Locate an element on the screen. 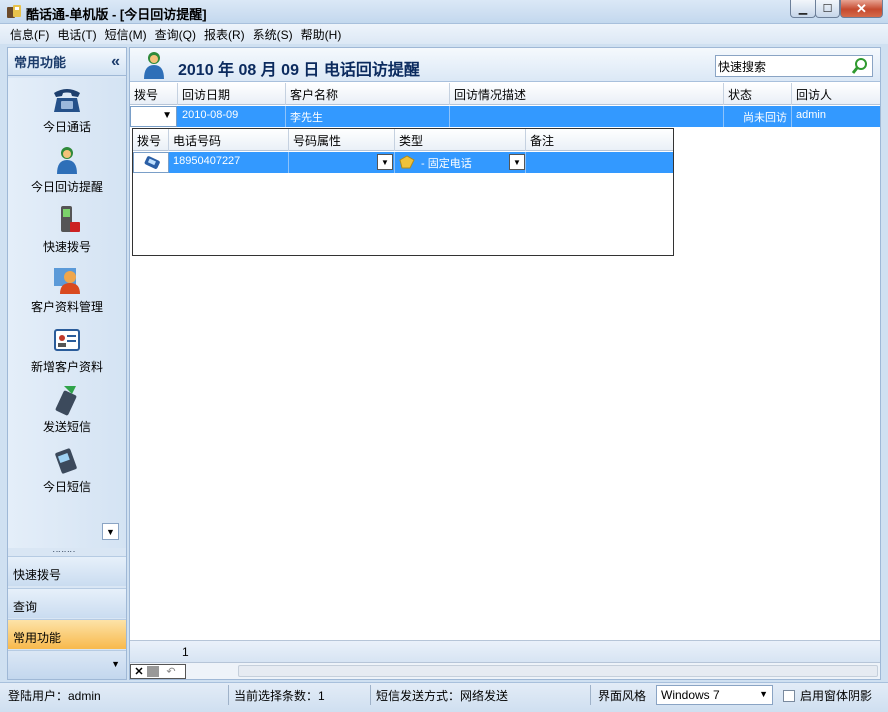 The image size is (888, 712). sidebar-item-label: 发送短信 is located at coordinates (66, 427).